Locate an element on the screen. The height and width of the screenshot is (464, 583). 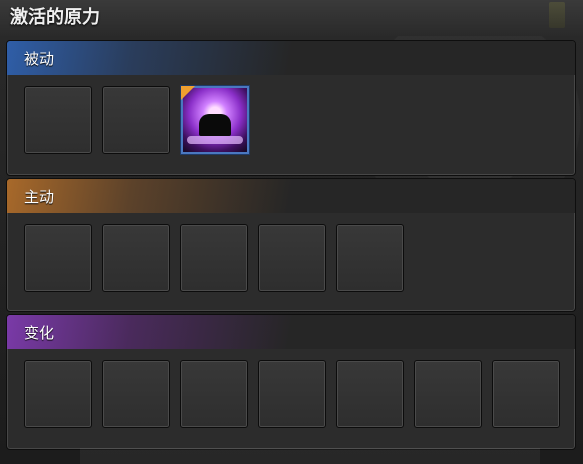
force-skill-icon is located at coordinates (215, 125).